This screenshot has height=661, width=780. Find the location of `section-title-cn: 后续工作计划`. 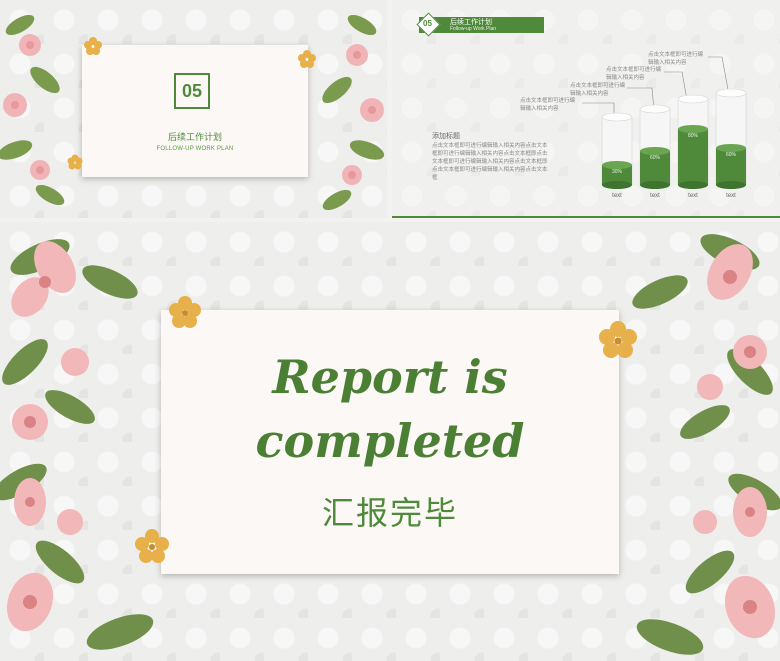

section-title-cn: 后续工作计划 is located at coordinates (194, 138).